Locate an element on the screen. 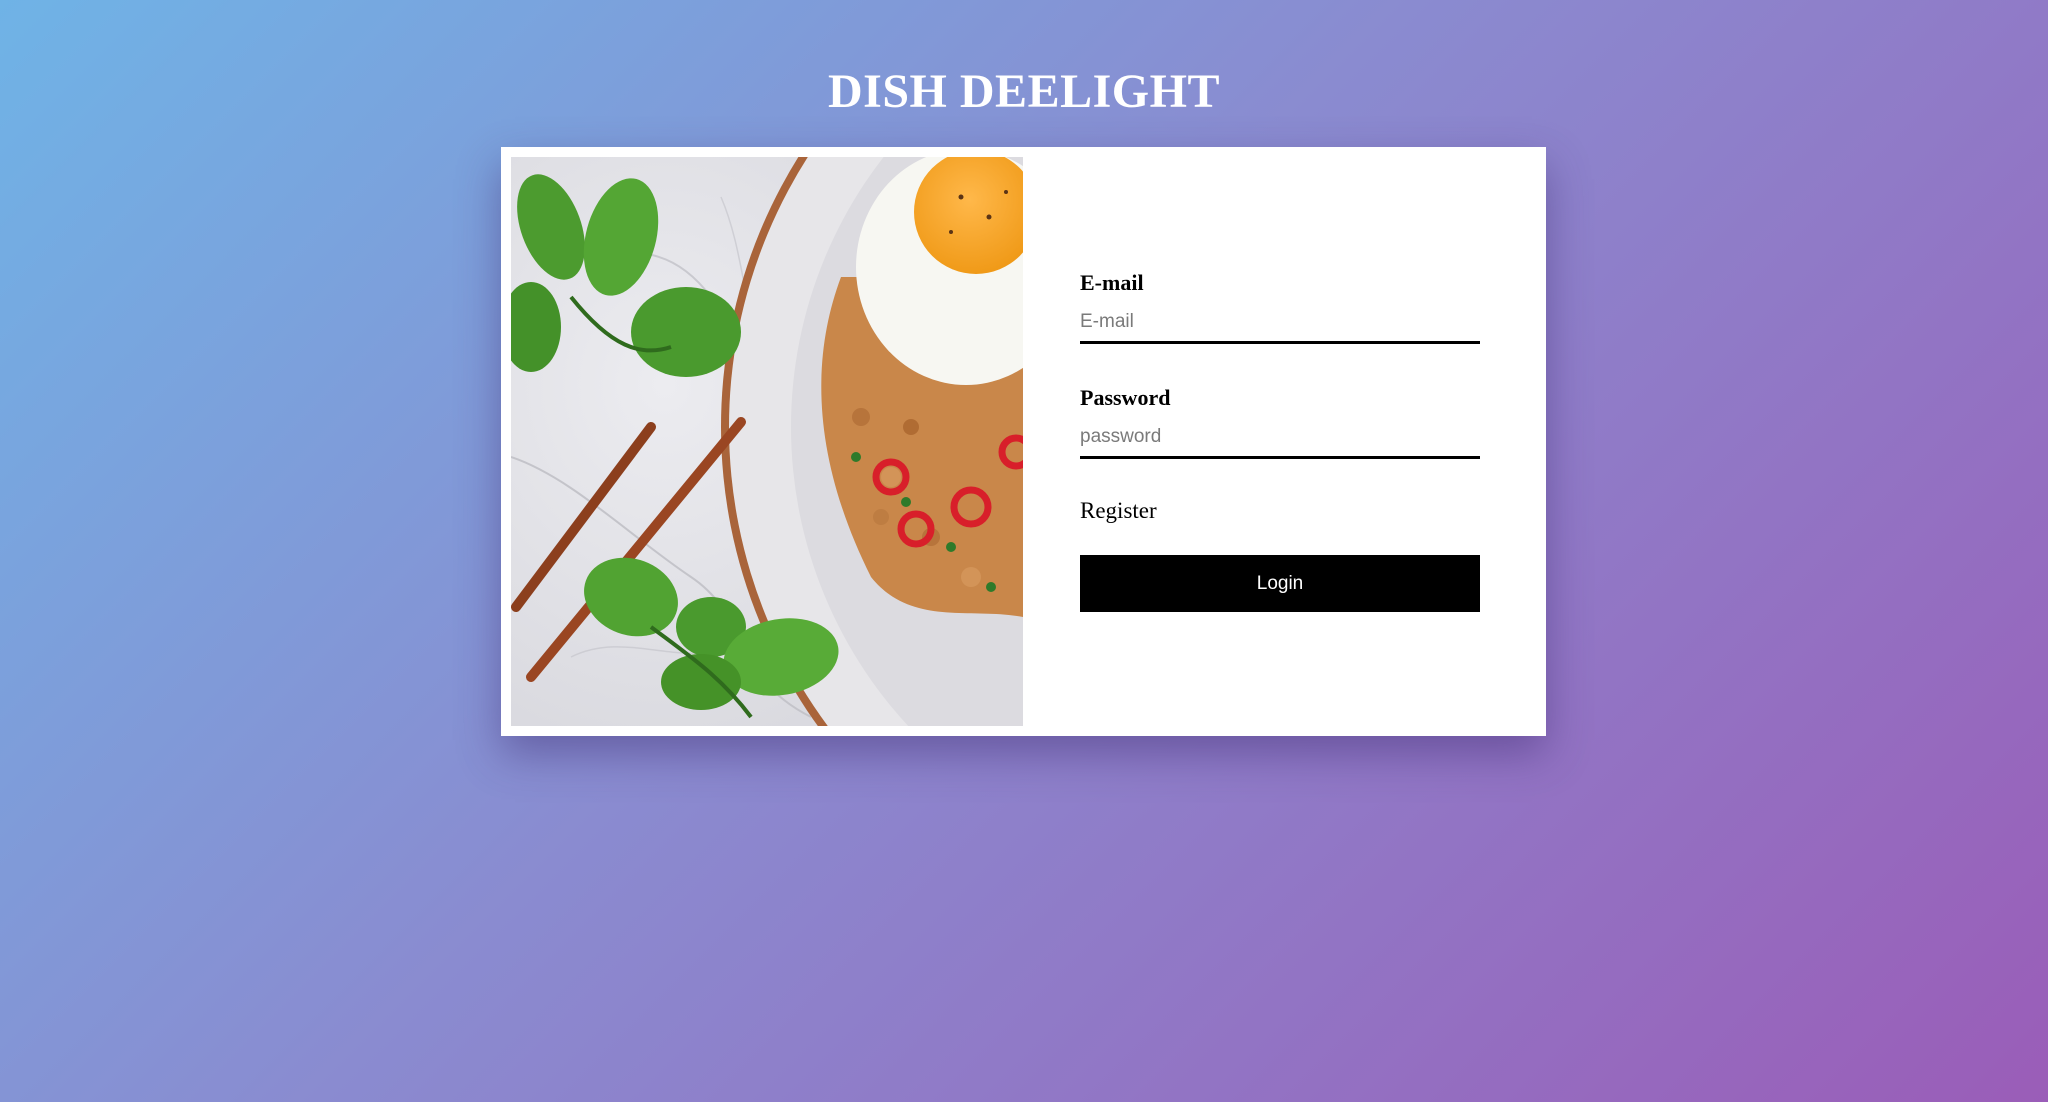  login-form: E-mail Password Register Login is located at coordinates (1280, 441).